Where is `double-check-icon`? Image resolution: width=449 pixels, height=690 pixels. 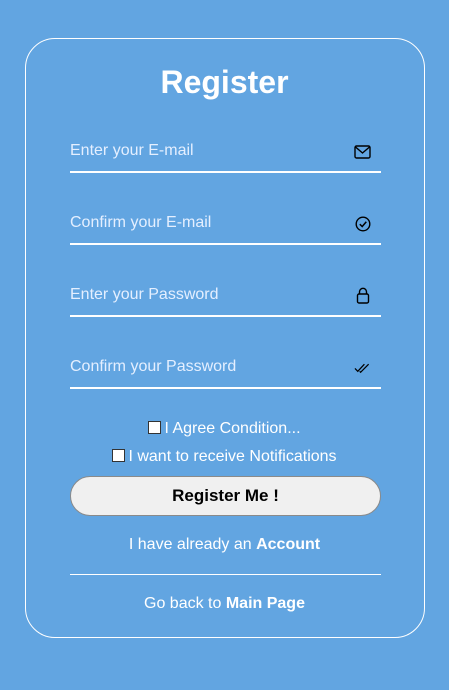 double-check-icon is located at coordinates (362, 367).